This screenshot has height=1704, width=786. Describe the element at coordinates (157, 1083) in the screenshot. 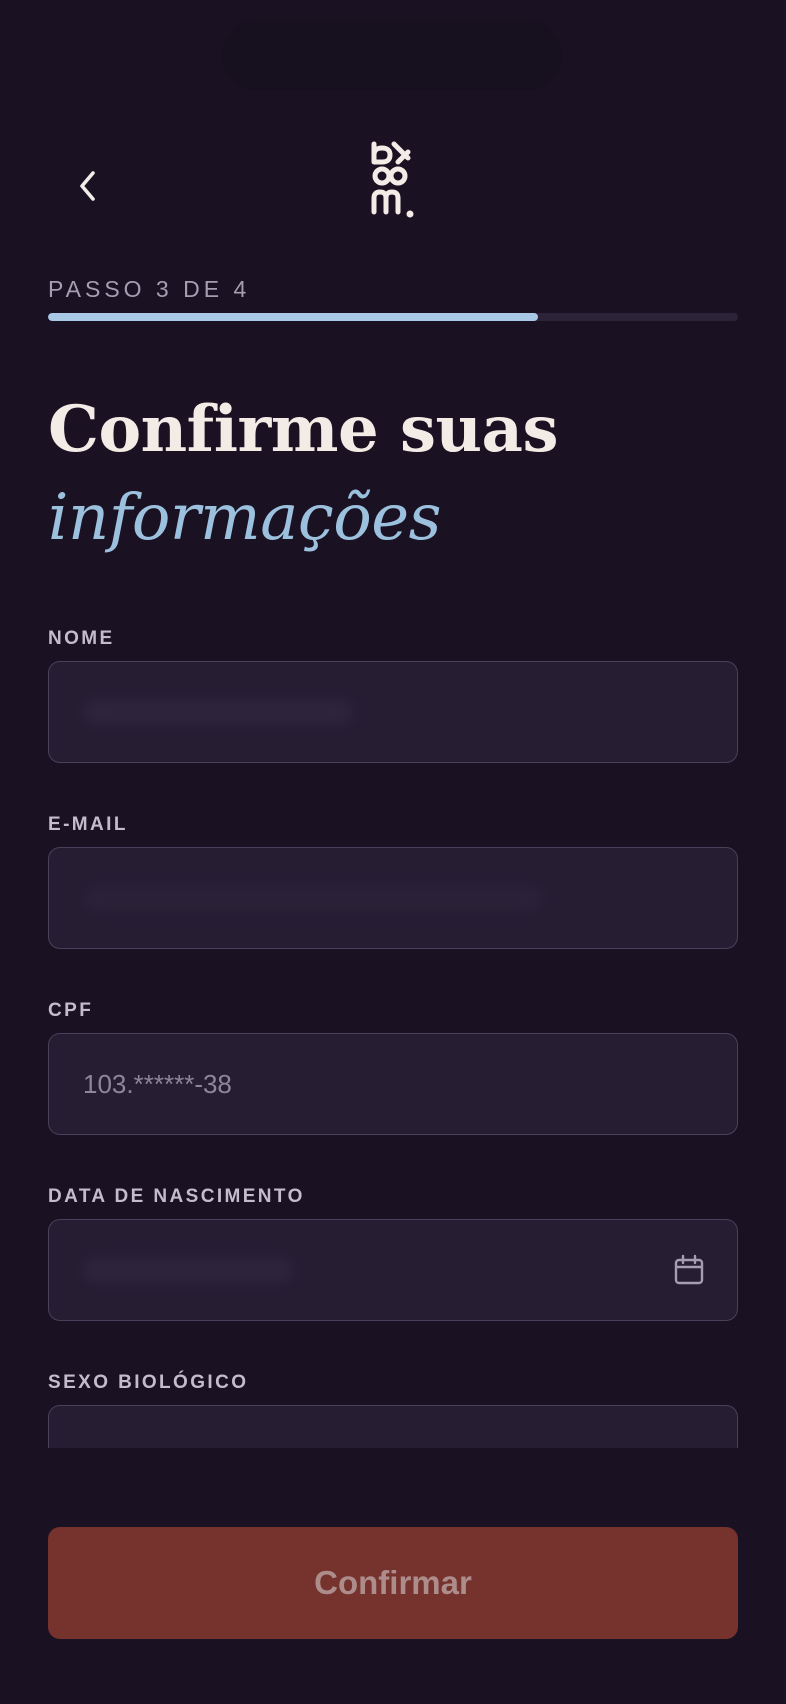

I see `cpf-value: 103.******-38` at that location.